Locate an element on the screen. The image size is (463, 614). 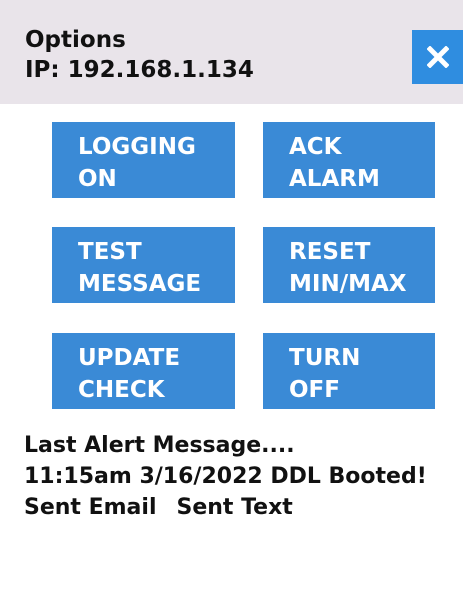
logging-on-button: LOGGING ON is located at coordinates (143, 160).